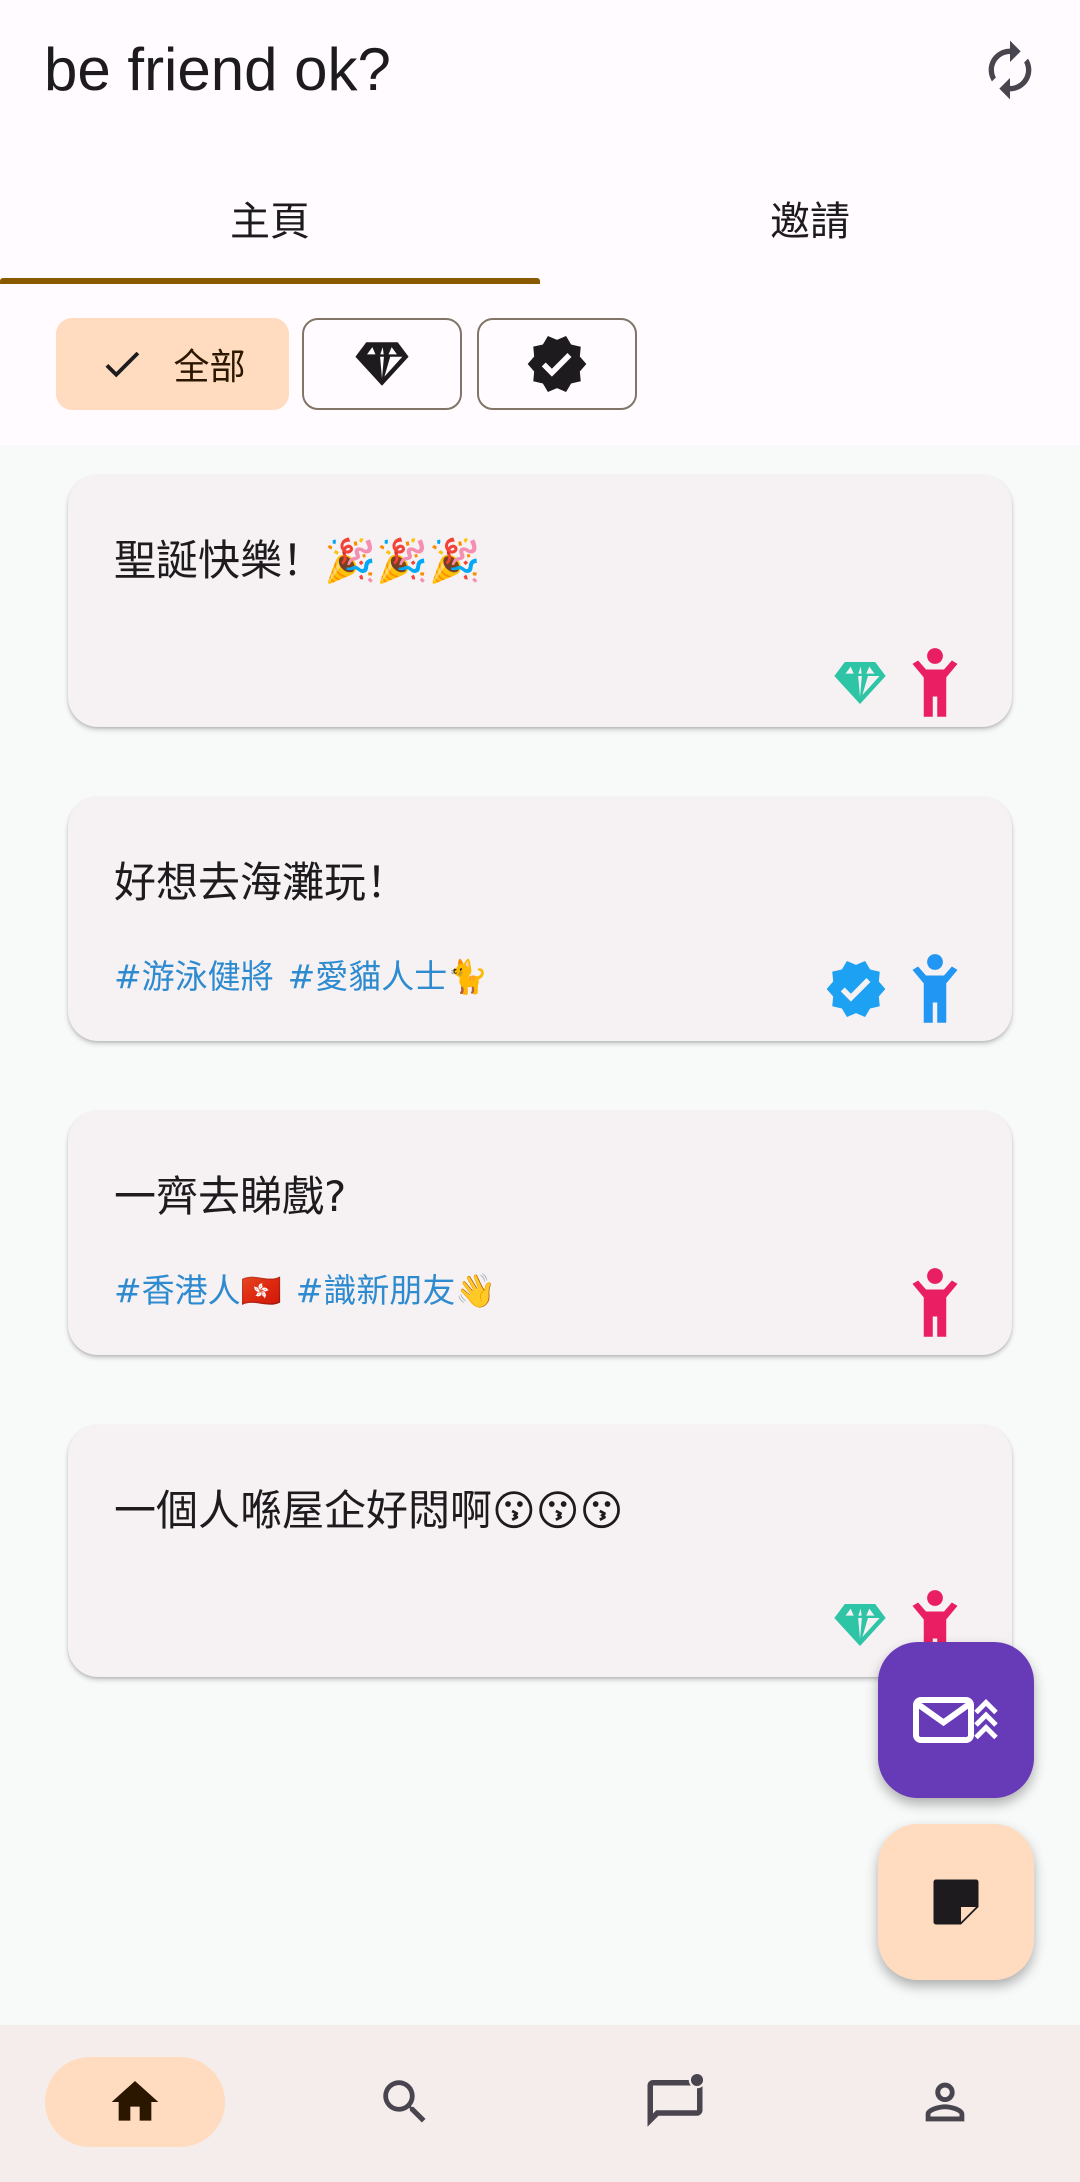 The image size is (1080, 2182). I want to click on tab-home-label: 主頁, so click(270, 221).